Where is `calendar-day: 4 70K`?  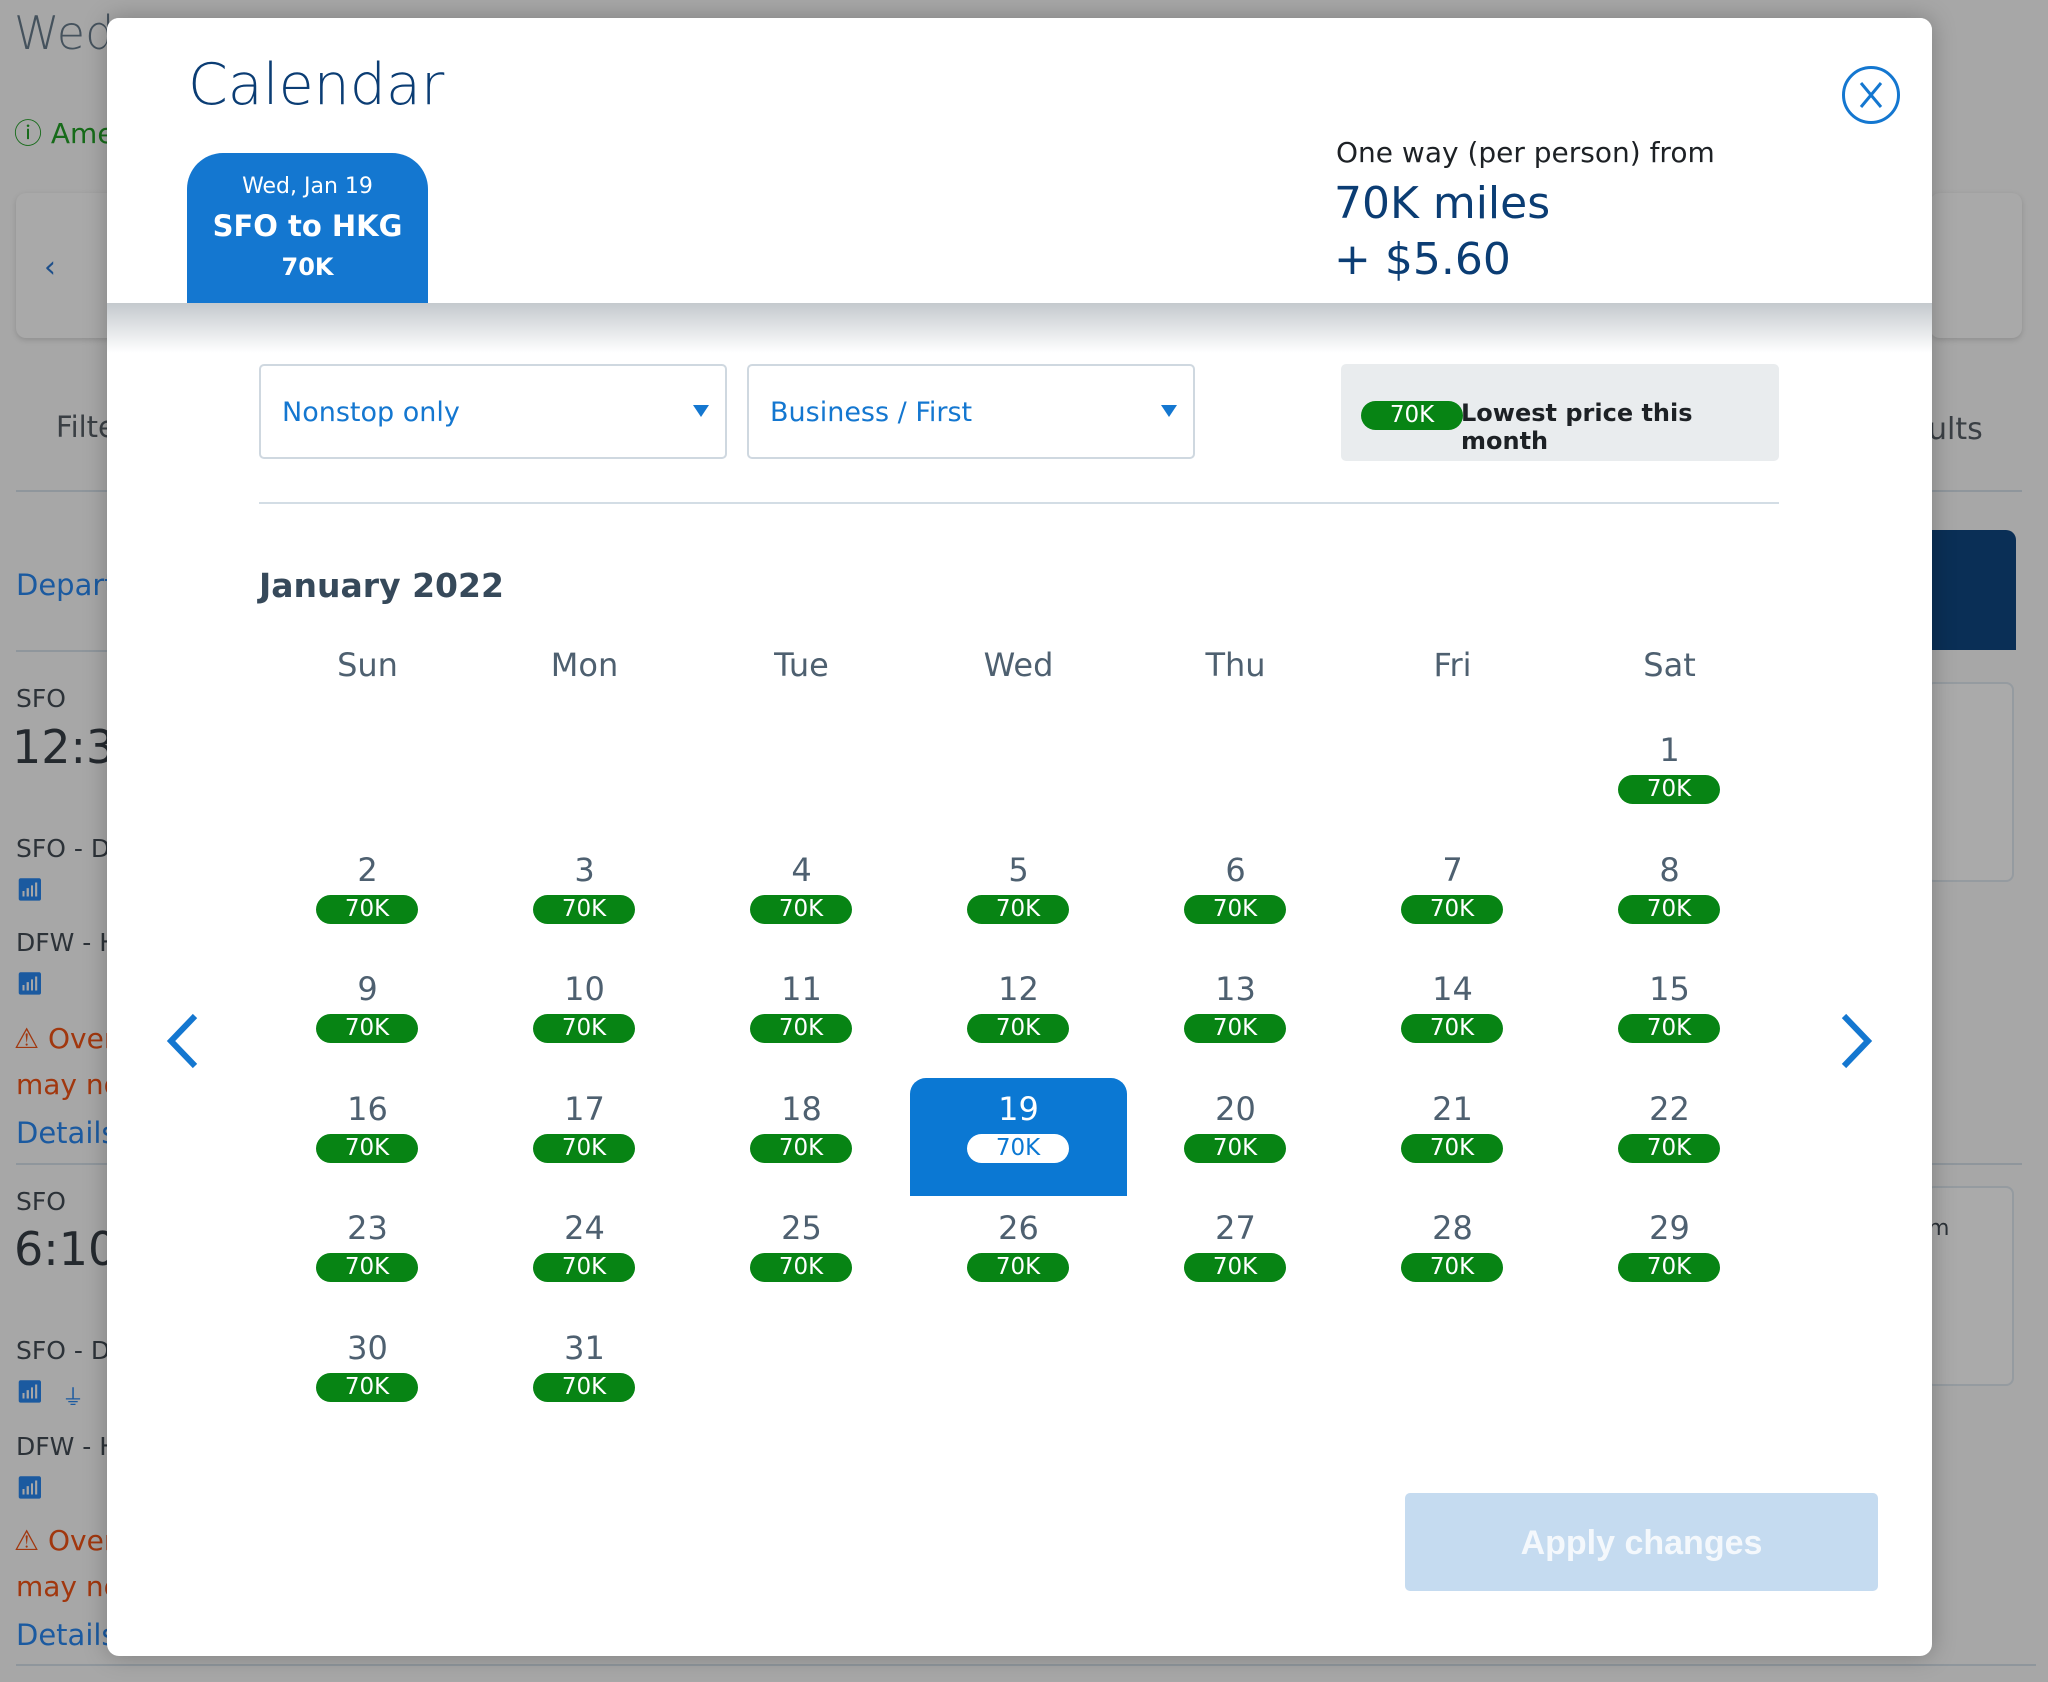
calendar-day: 4 70K is located at coordinates (801, 898).